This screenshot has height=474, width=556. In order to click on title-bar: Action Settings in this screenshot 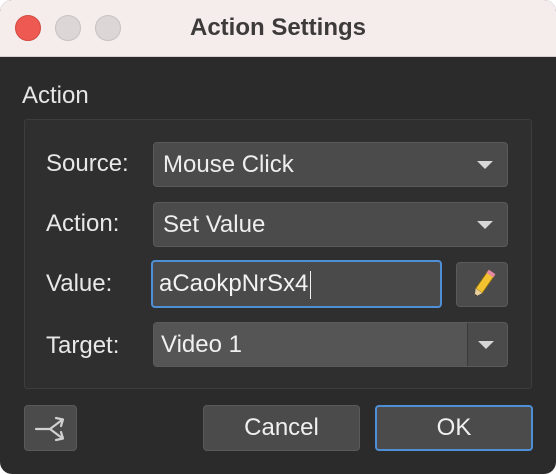, I will do `click(278, 28)`.